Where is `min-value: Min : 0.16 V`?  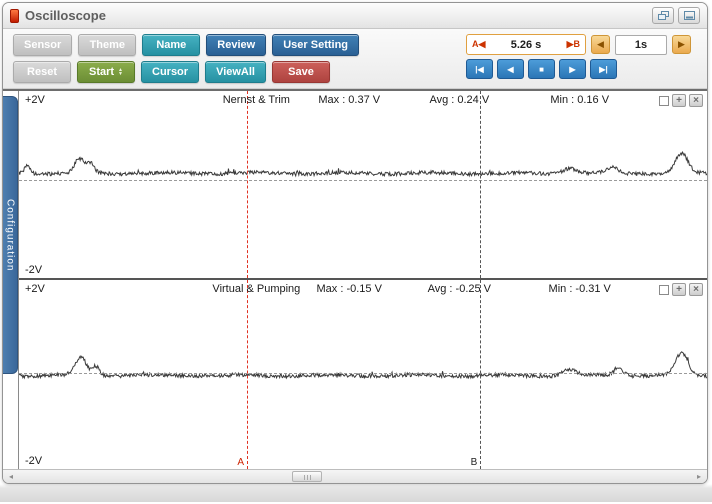
min-value: Min : 0.16 V is located at coordinates (580, 100).